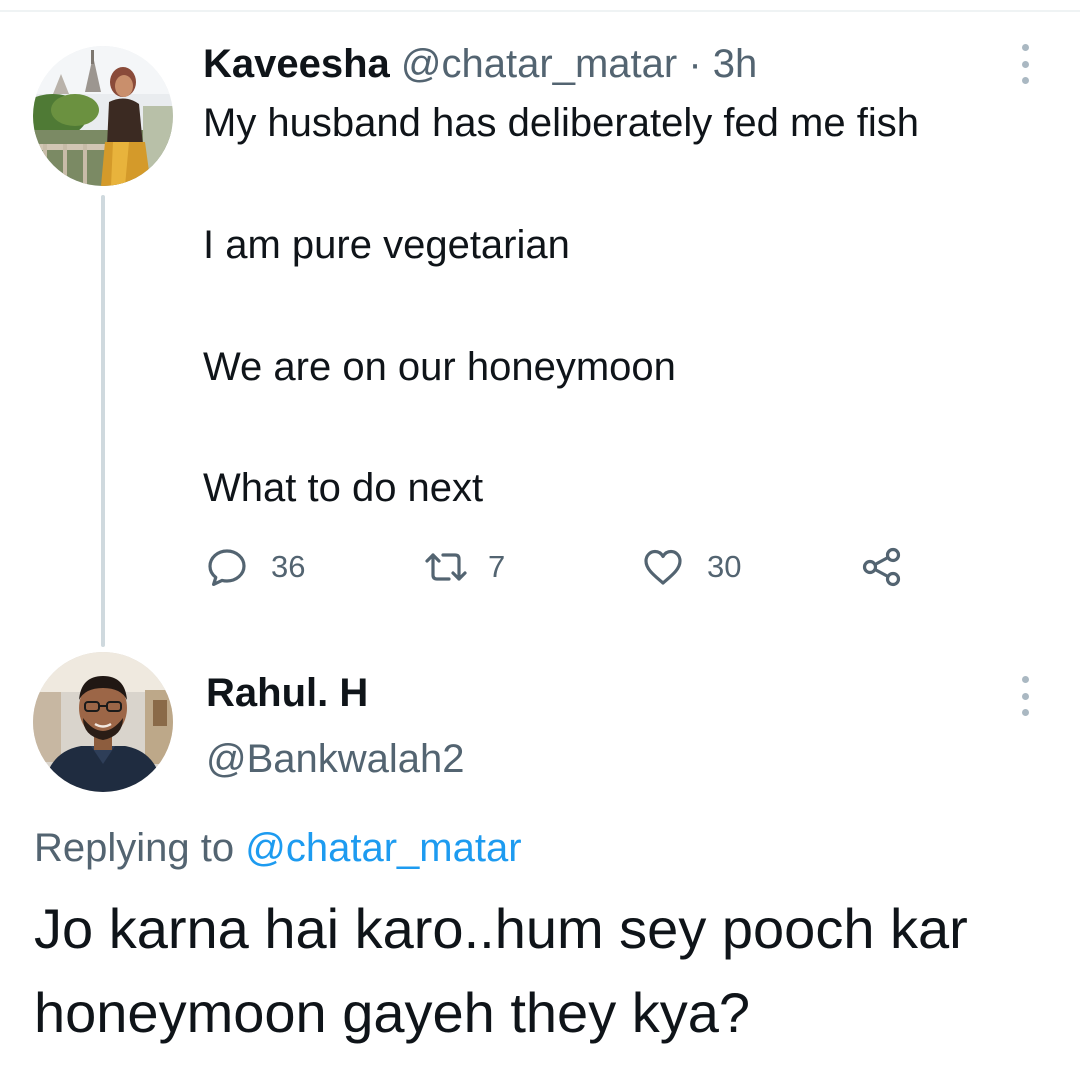 The width and height of the screenshot is (1080, 1066). I want to click on replying-to-label: Replying to, so click(134, 848).